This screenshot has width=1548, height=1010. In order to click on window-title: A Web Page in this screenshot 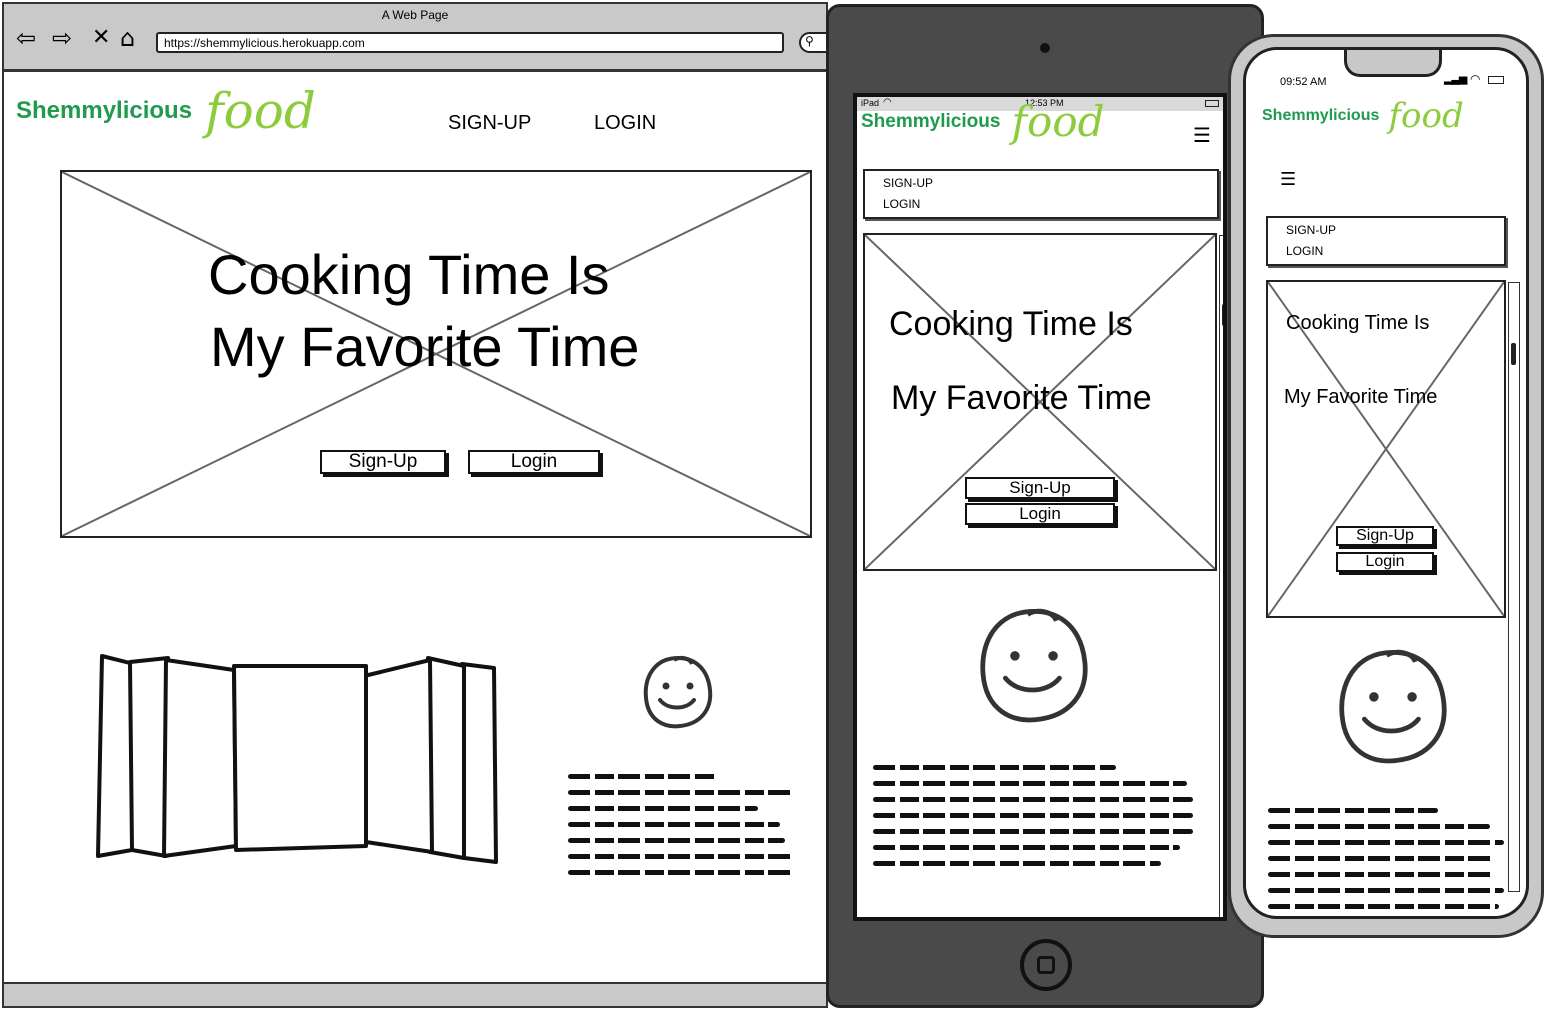, I will do `click(415, 15)`.